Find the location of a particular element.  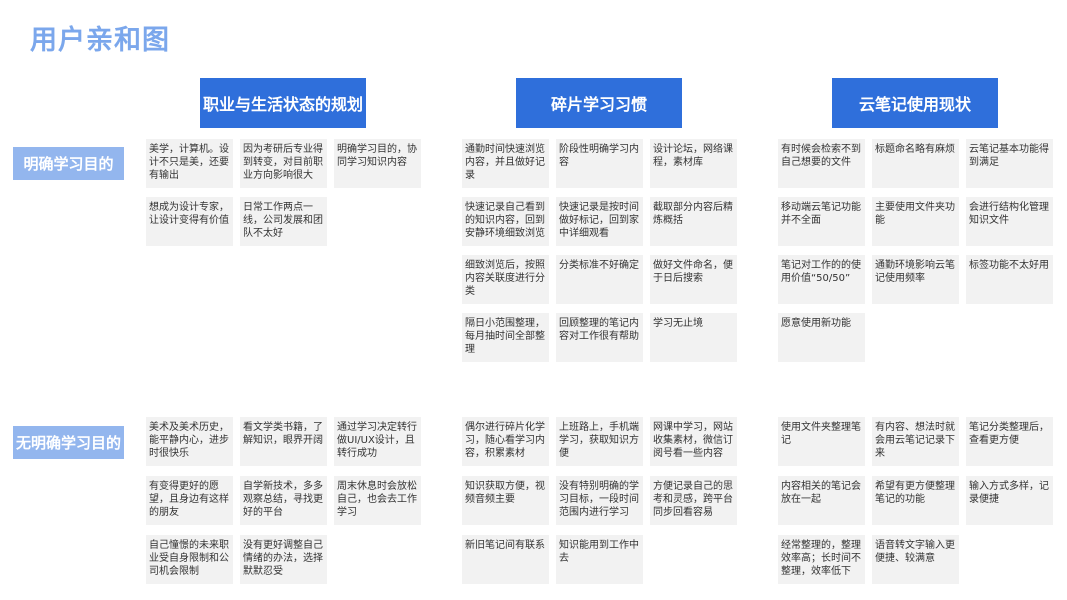

page-title: 用户亲和图 is located at coordinates (100, 40).